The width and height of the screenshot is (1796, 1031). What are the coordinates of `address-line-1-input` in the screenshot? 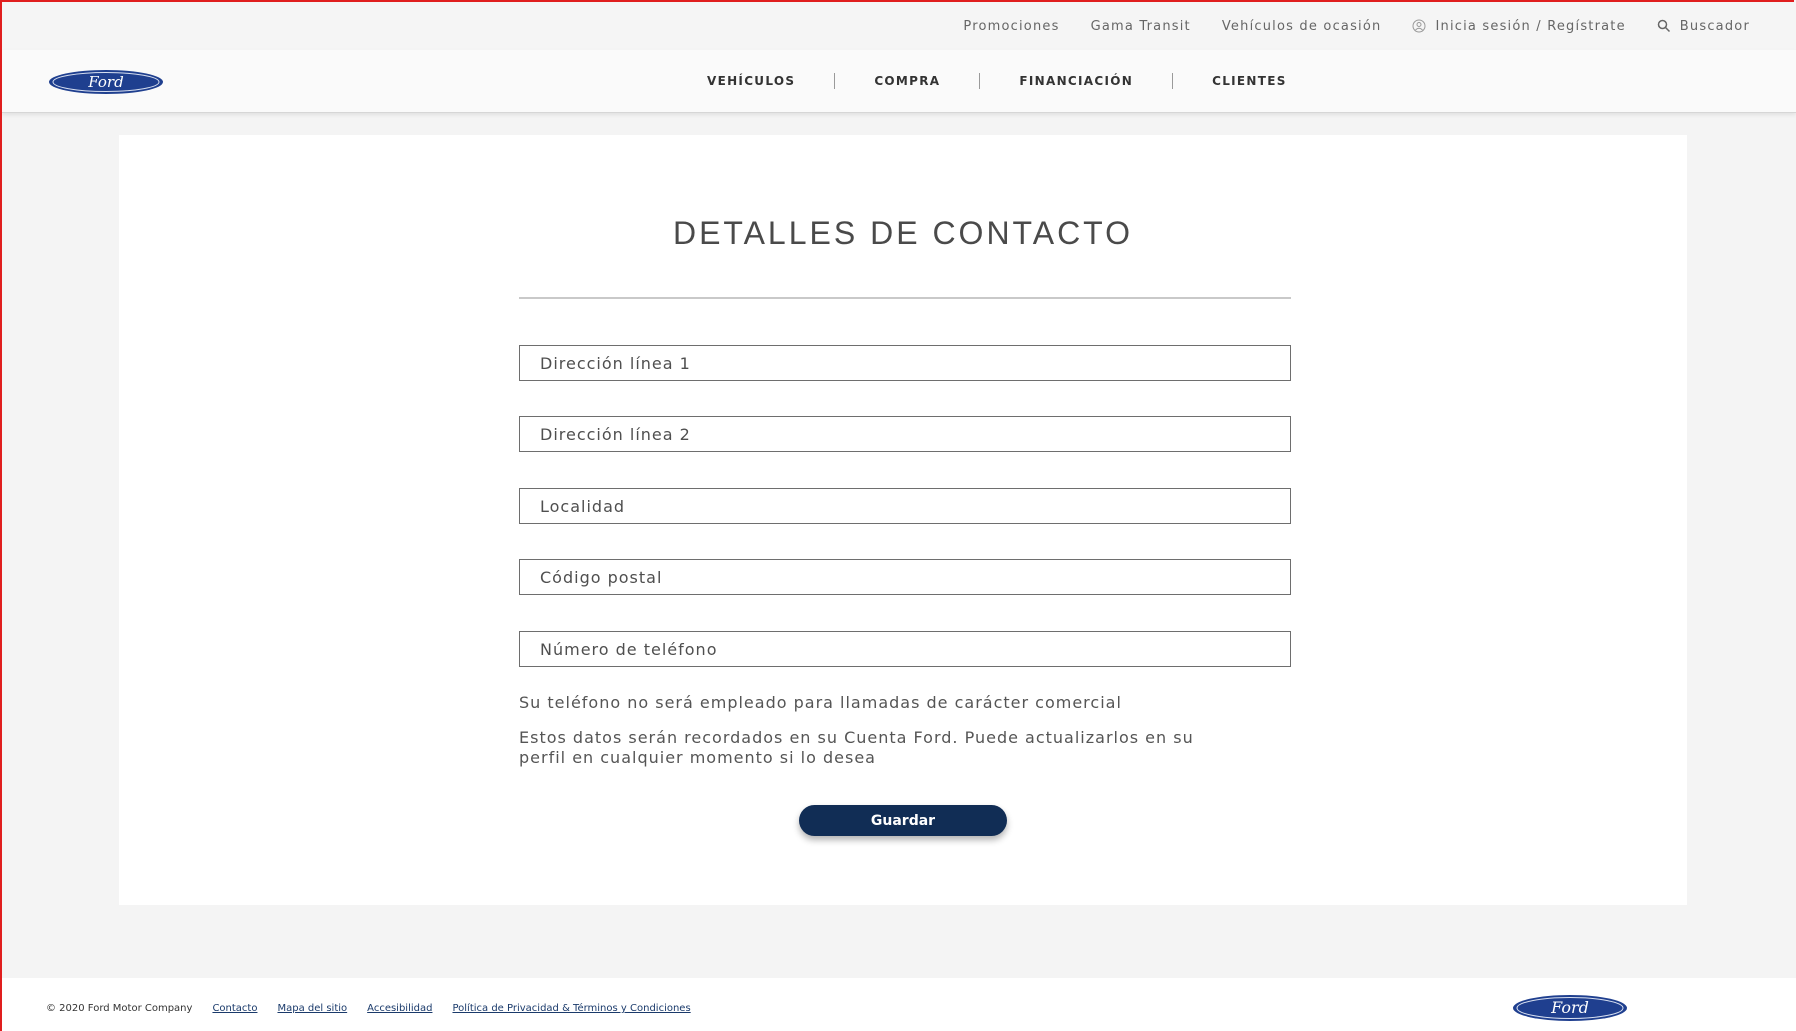 It's located at (905, 363).